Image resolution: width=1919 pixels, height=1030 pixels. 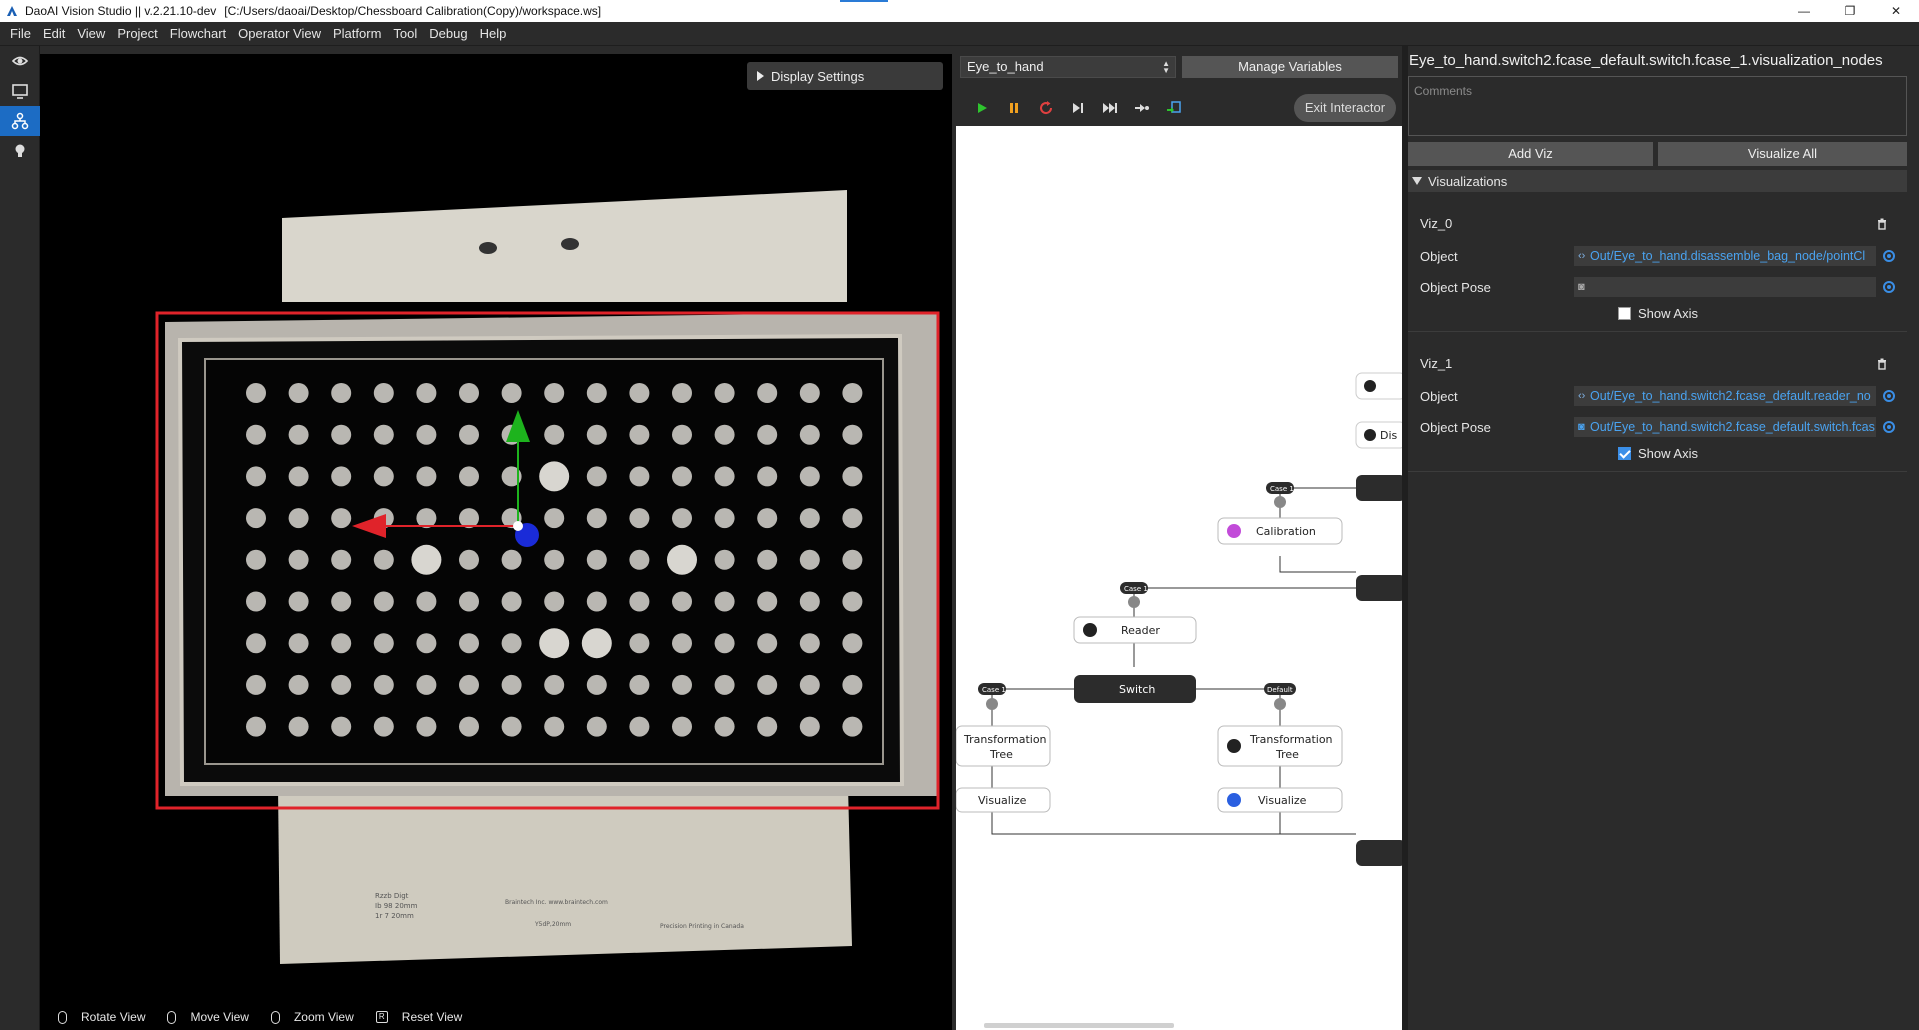 I want to click on step-button, so click(x=1078, y=108).